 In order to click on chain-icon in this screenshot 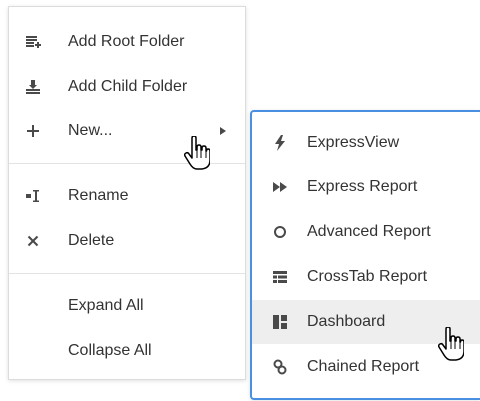, I will do `click(280, 367)`.